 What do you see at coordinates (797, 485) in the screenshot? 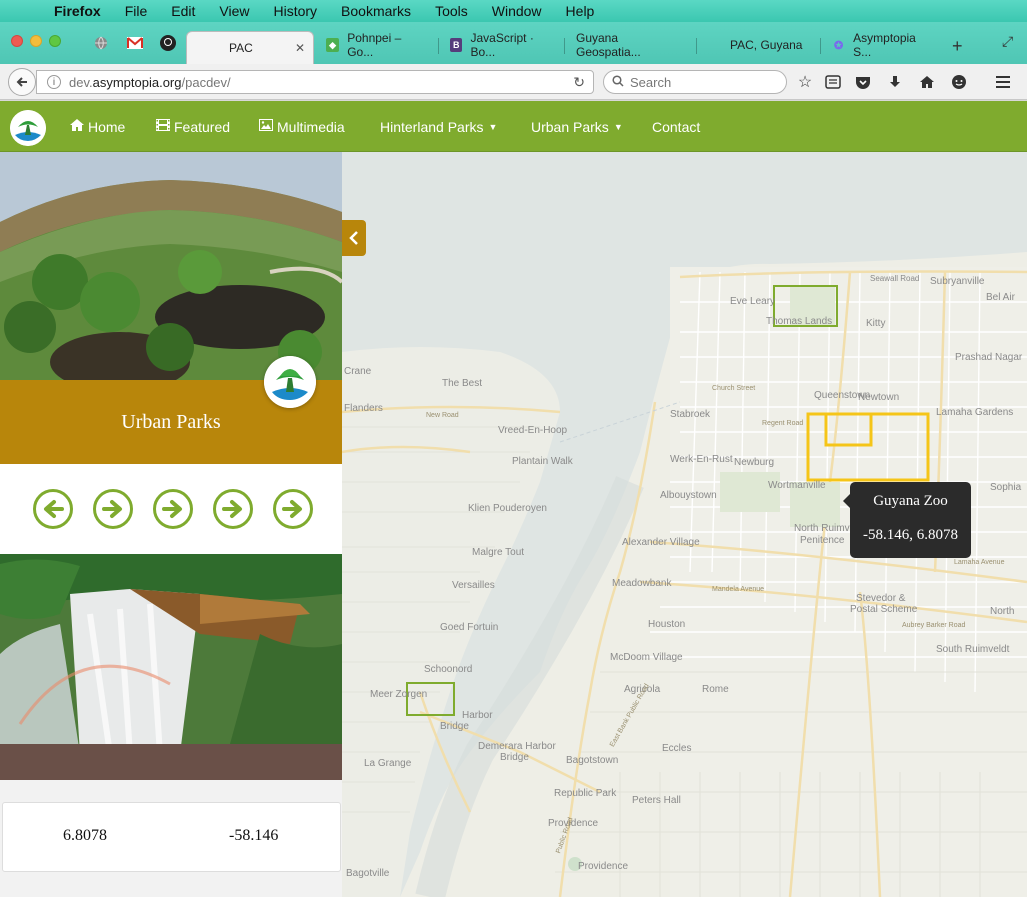
I see `map-label-wortmanville: Wortmanville` at bounding box center [797, 485].